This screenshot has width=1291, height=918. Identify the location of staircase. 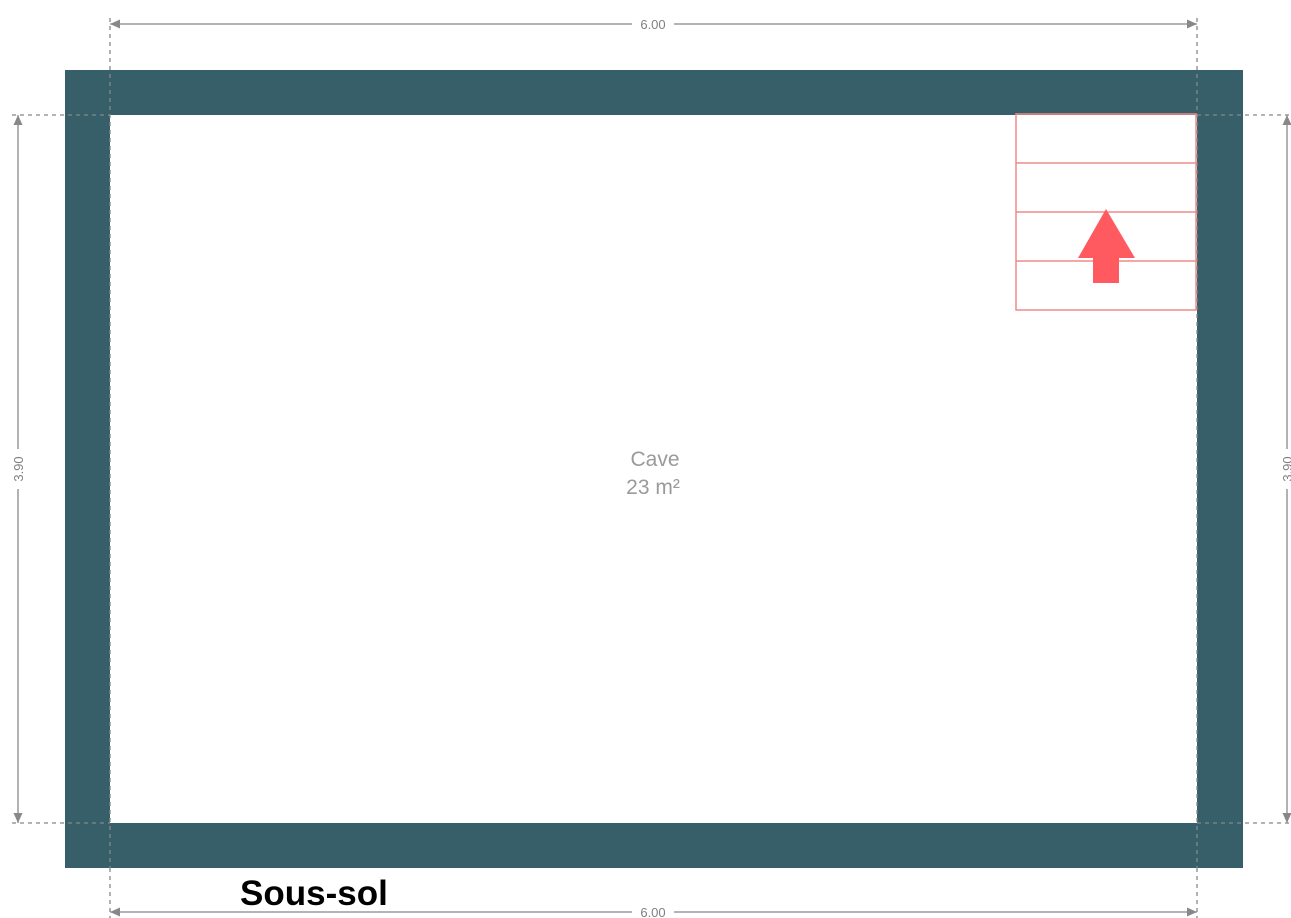
(1106, 212).